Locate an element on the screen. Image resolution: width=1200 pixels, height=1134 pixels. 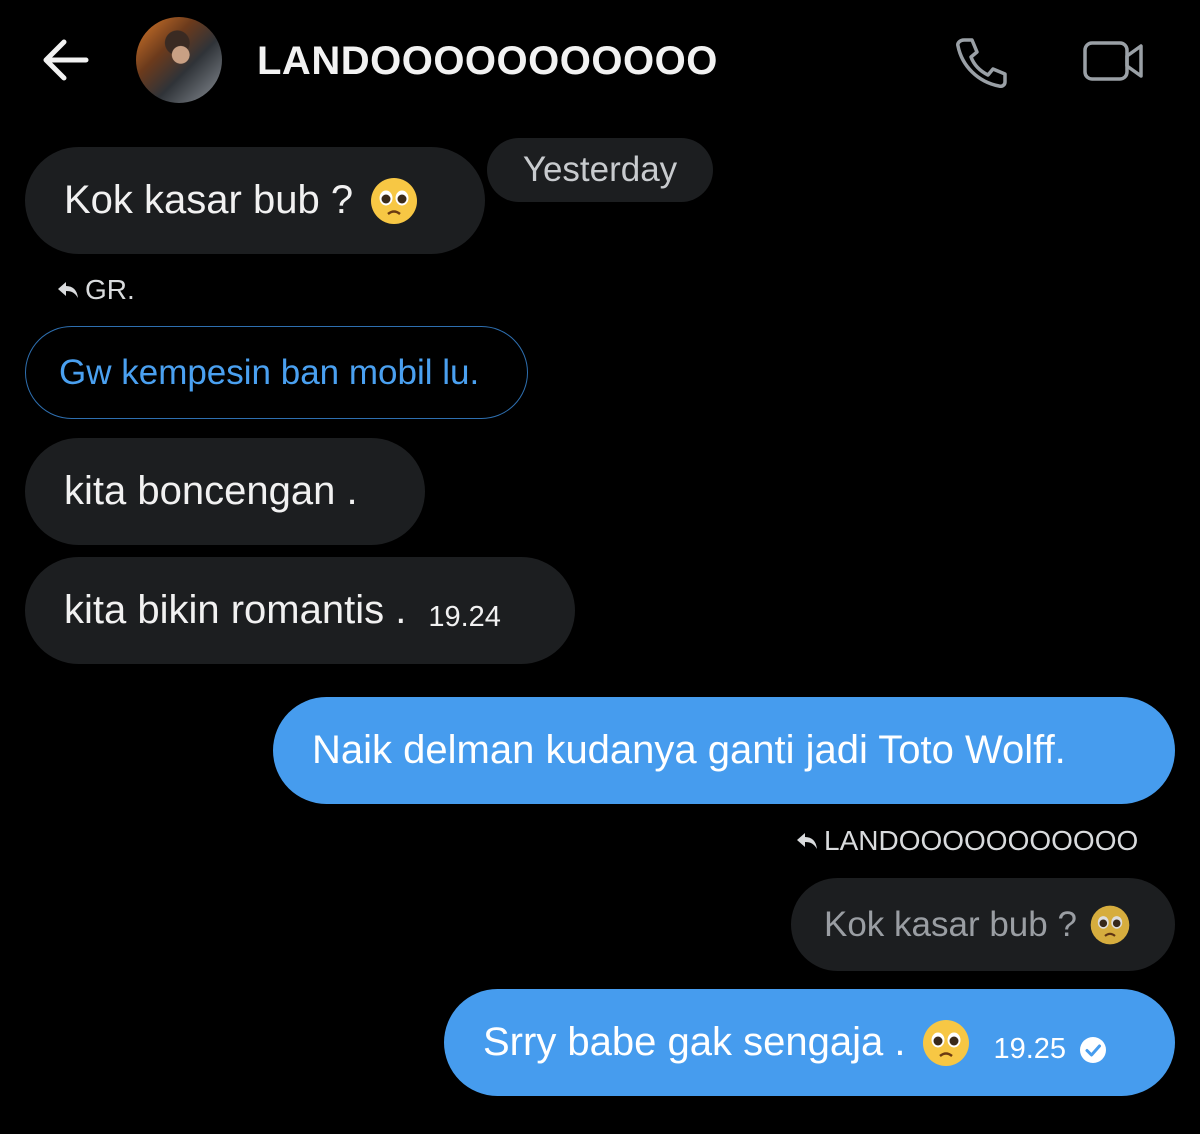
sent-check-icon is located at coordinates (1093, 1049).